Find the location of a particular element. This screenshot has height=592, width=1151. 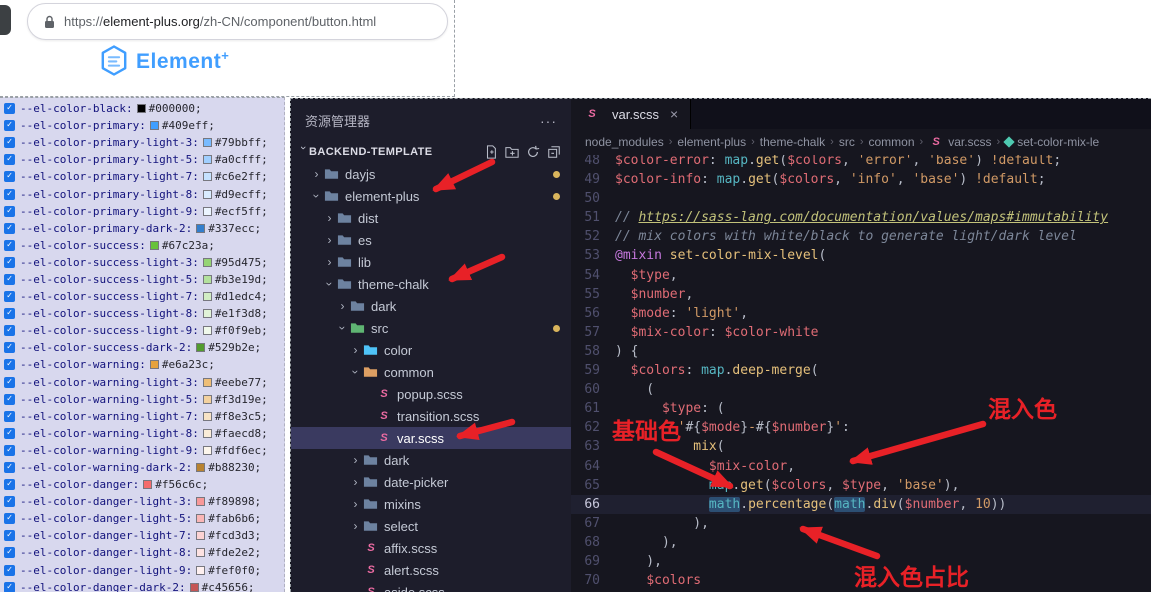

line-number: 70 is located at coordinates (593, 580).